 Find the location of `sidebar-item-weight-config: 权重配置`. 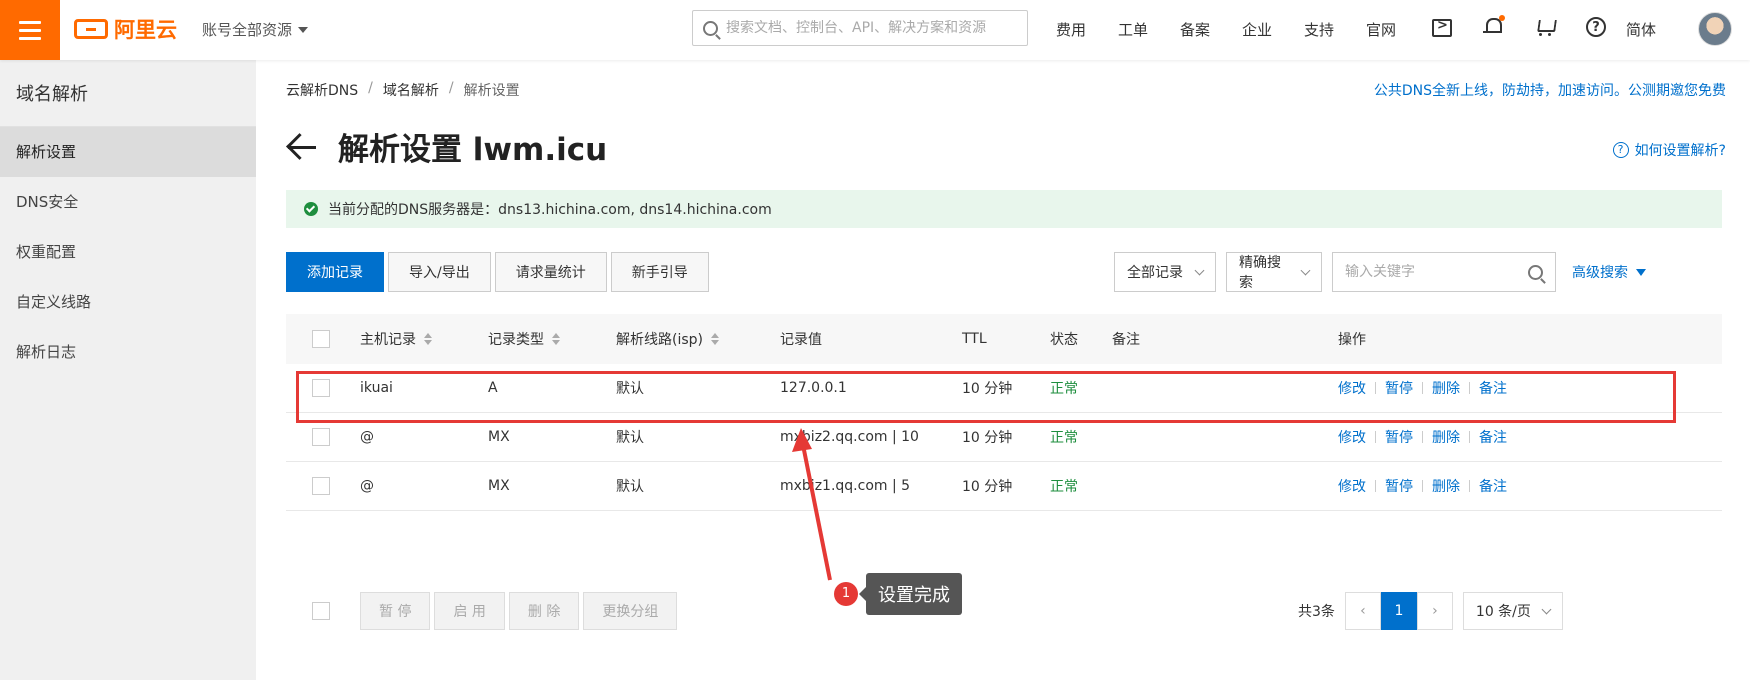

sidebar-item-weight-config: 权重配置 is located at coordinates (128, 252).